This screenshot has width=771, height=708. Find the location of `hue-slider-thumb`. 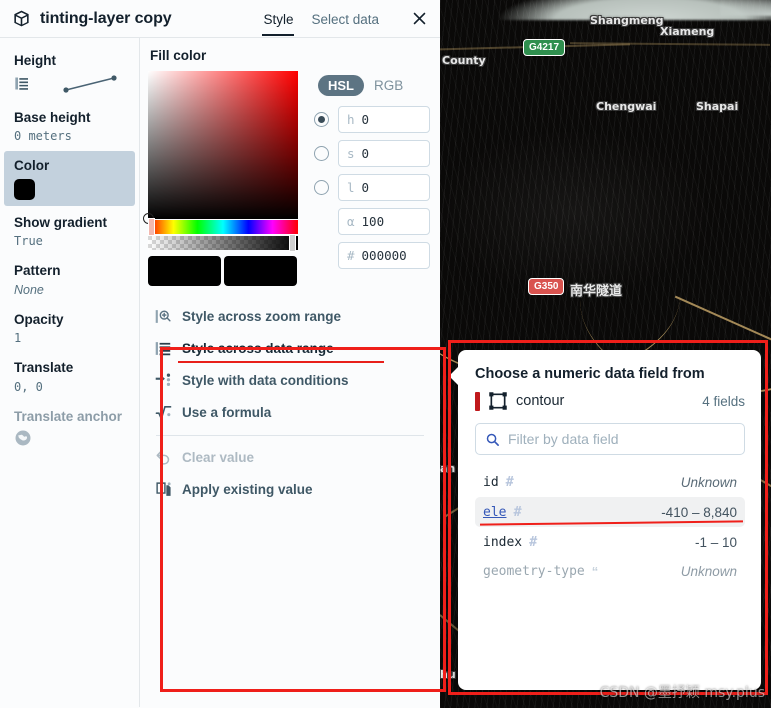

hue-slider-thumb is located at coordinates (151, 227).